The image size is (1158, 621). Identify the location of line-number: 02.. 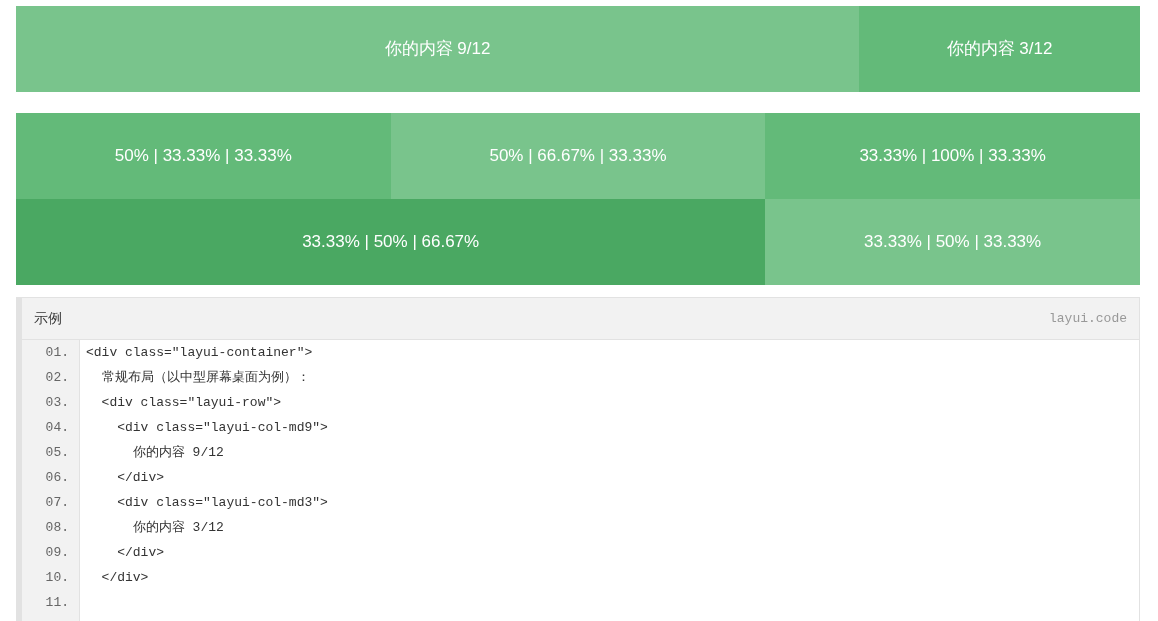
(57, 377).